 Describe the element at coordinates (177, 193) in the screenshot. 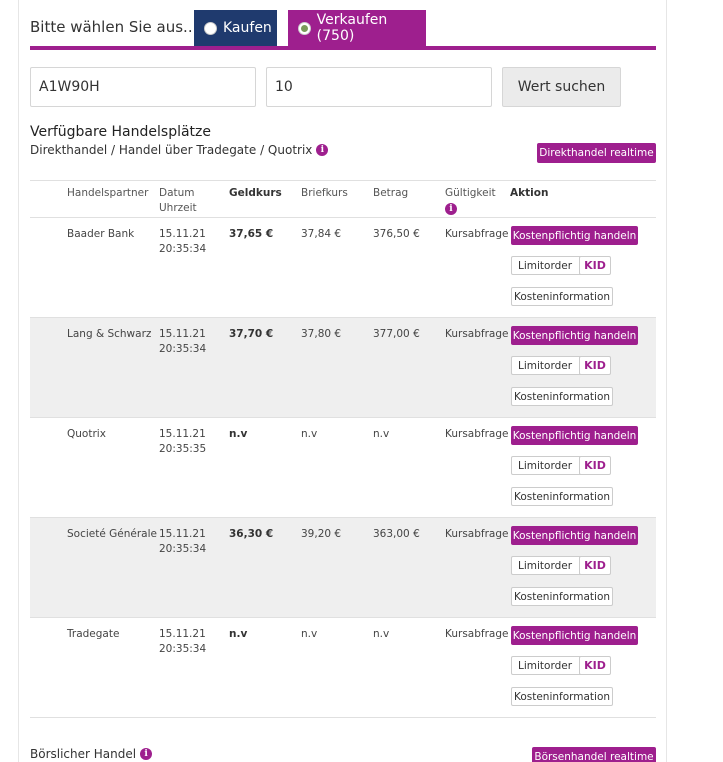

I see `header-date-label: Datum` at that location.